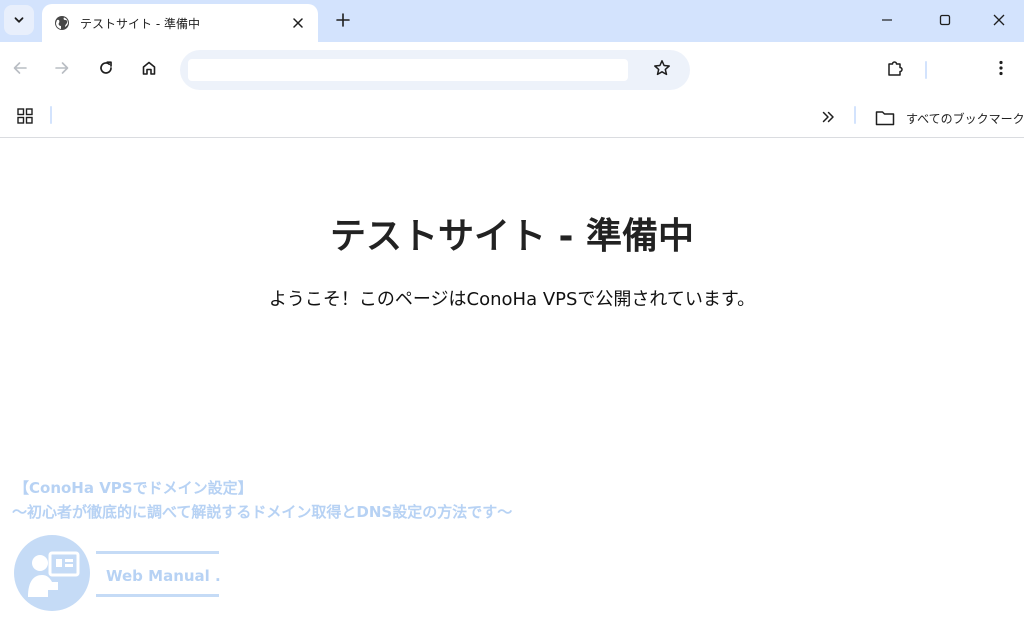 Image resolution: width=1024 pixels, height=632 pixels. I want to click on arrow-left-icon, so click(20, 70).